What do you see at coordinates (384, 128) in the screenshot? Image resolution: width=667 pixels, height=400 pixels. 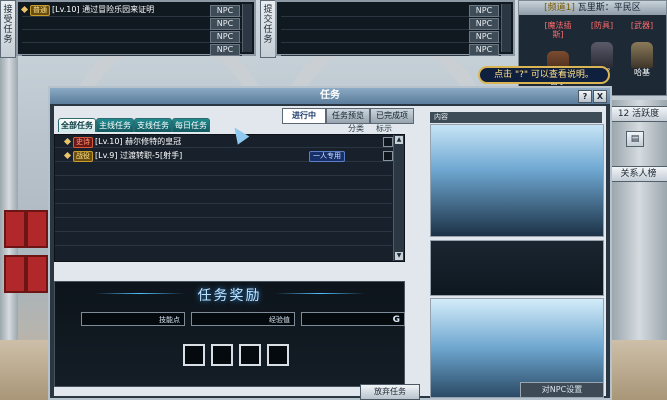 I see `column-mark-label: 标示` at bounding box center [384, 128].